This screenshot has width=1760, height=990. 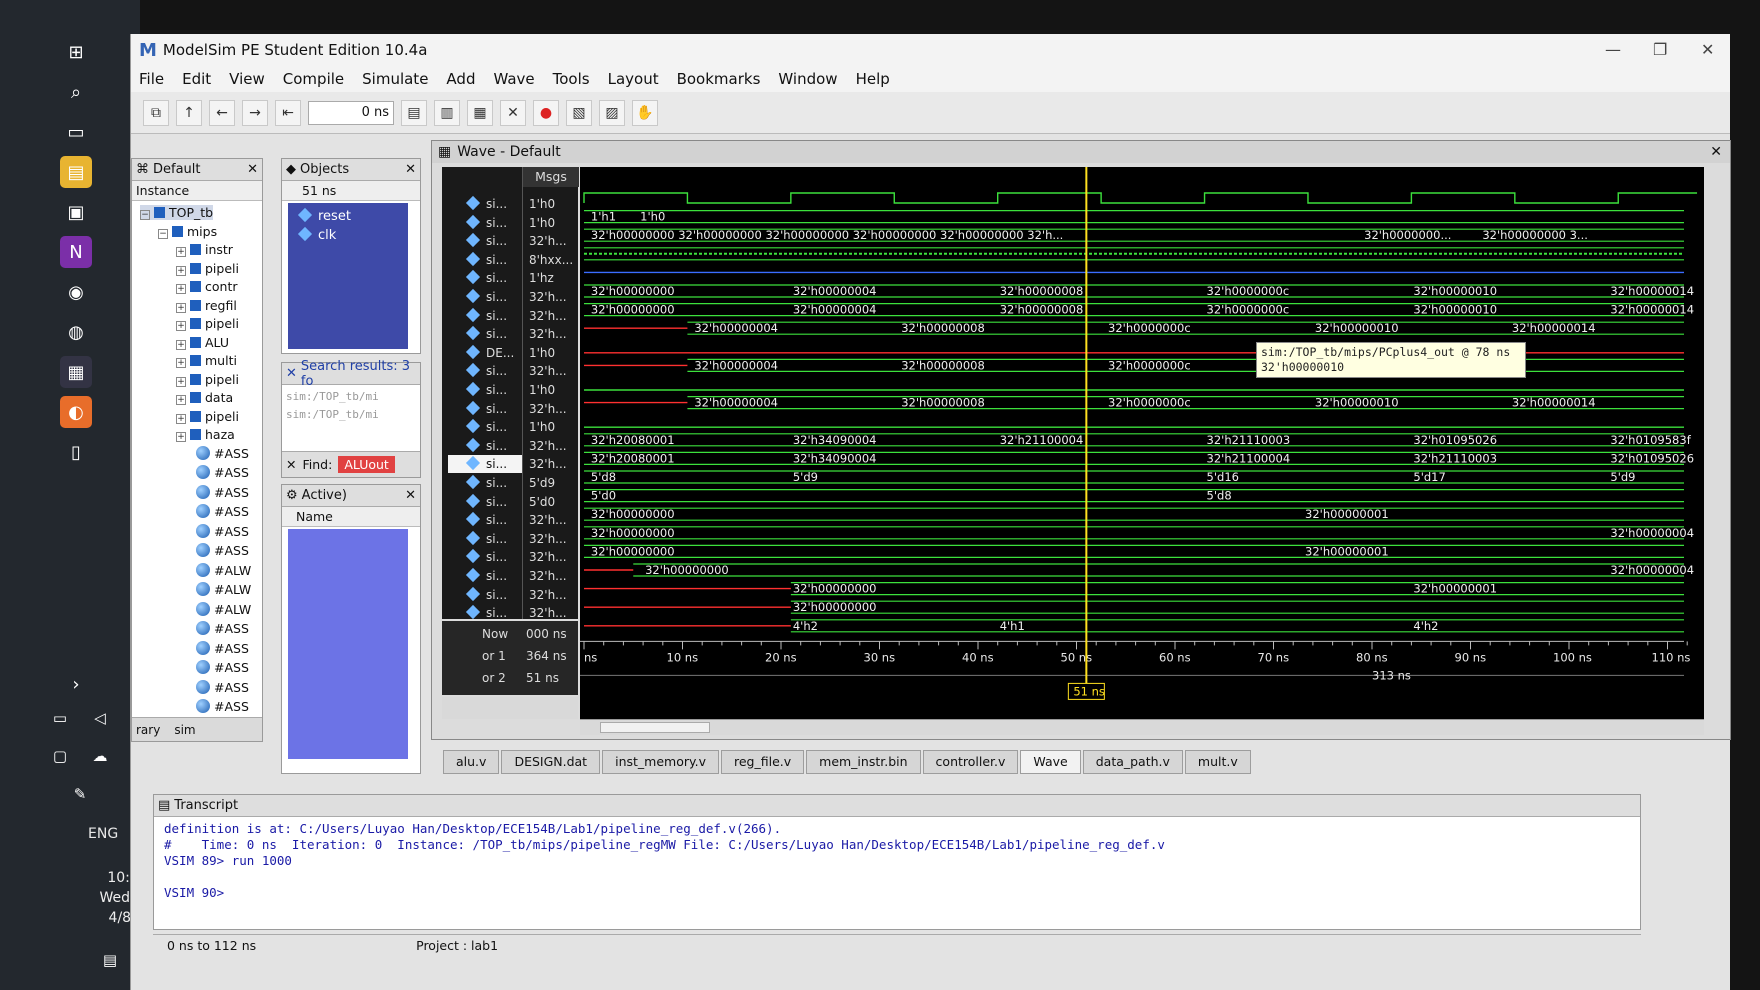 What do you see at coordinates (480, 112) in the screenshot?
I see `run-all-icon: ▦` at bounding box center [480, 112].